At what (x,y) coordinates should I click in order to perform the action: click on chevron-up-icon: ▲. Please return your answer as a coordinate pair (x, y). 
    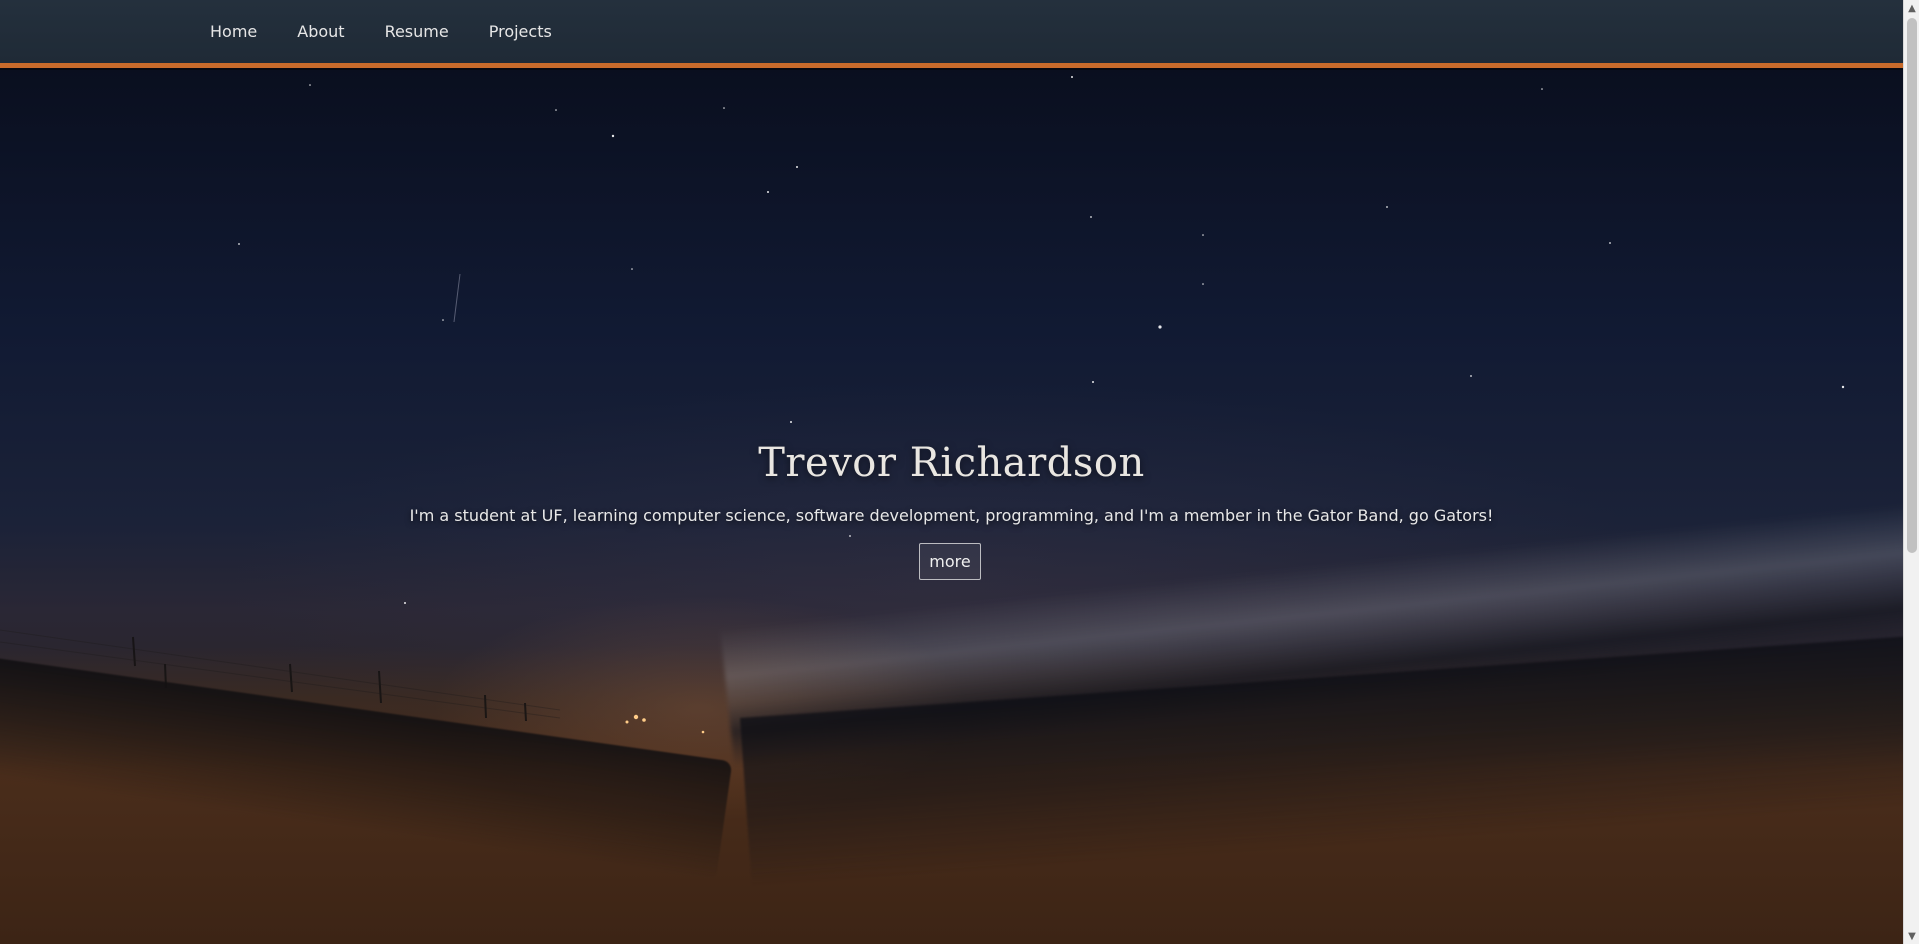
    Looking at the image, I should click on (1911, 8).